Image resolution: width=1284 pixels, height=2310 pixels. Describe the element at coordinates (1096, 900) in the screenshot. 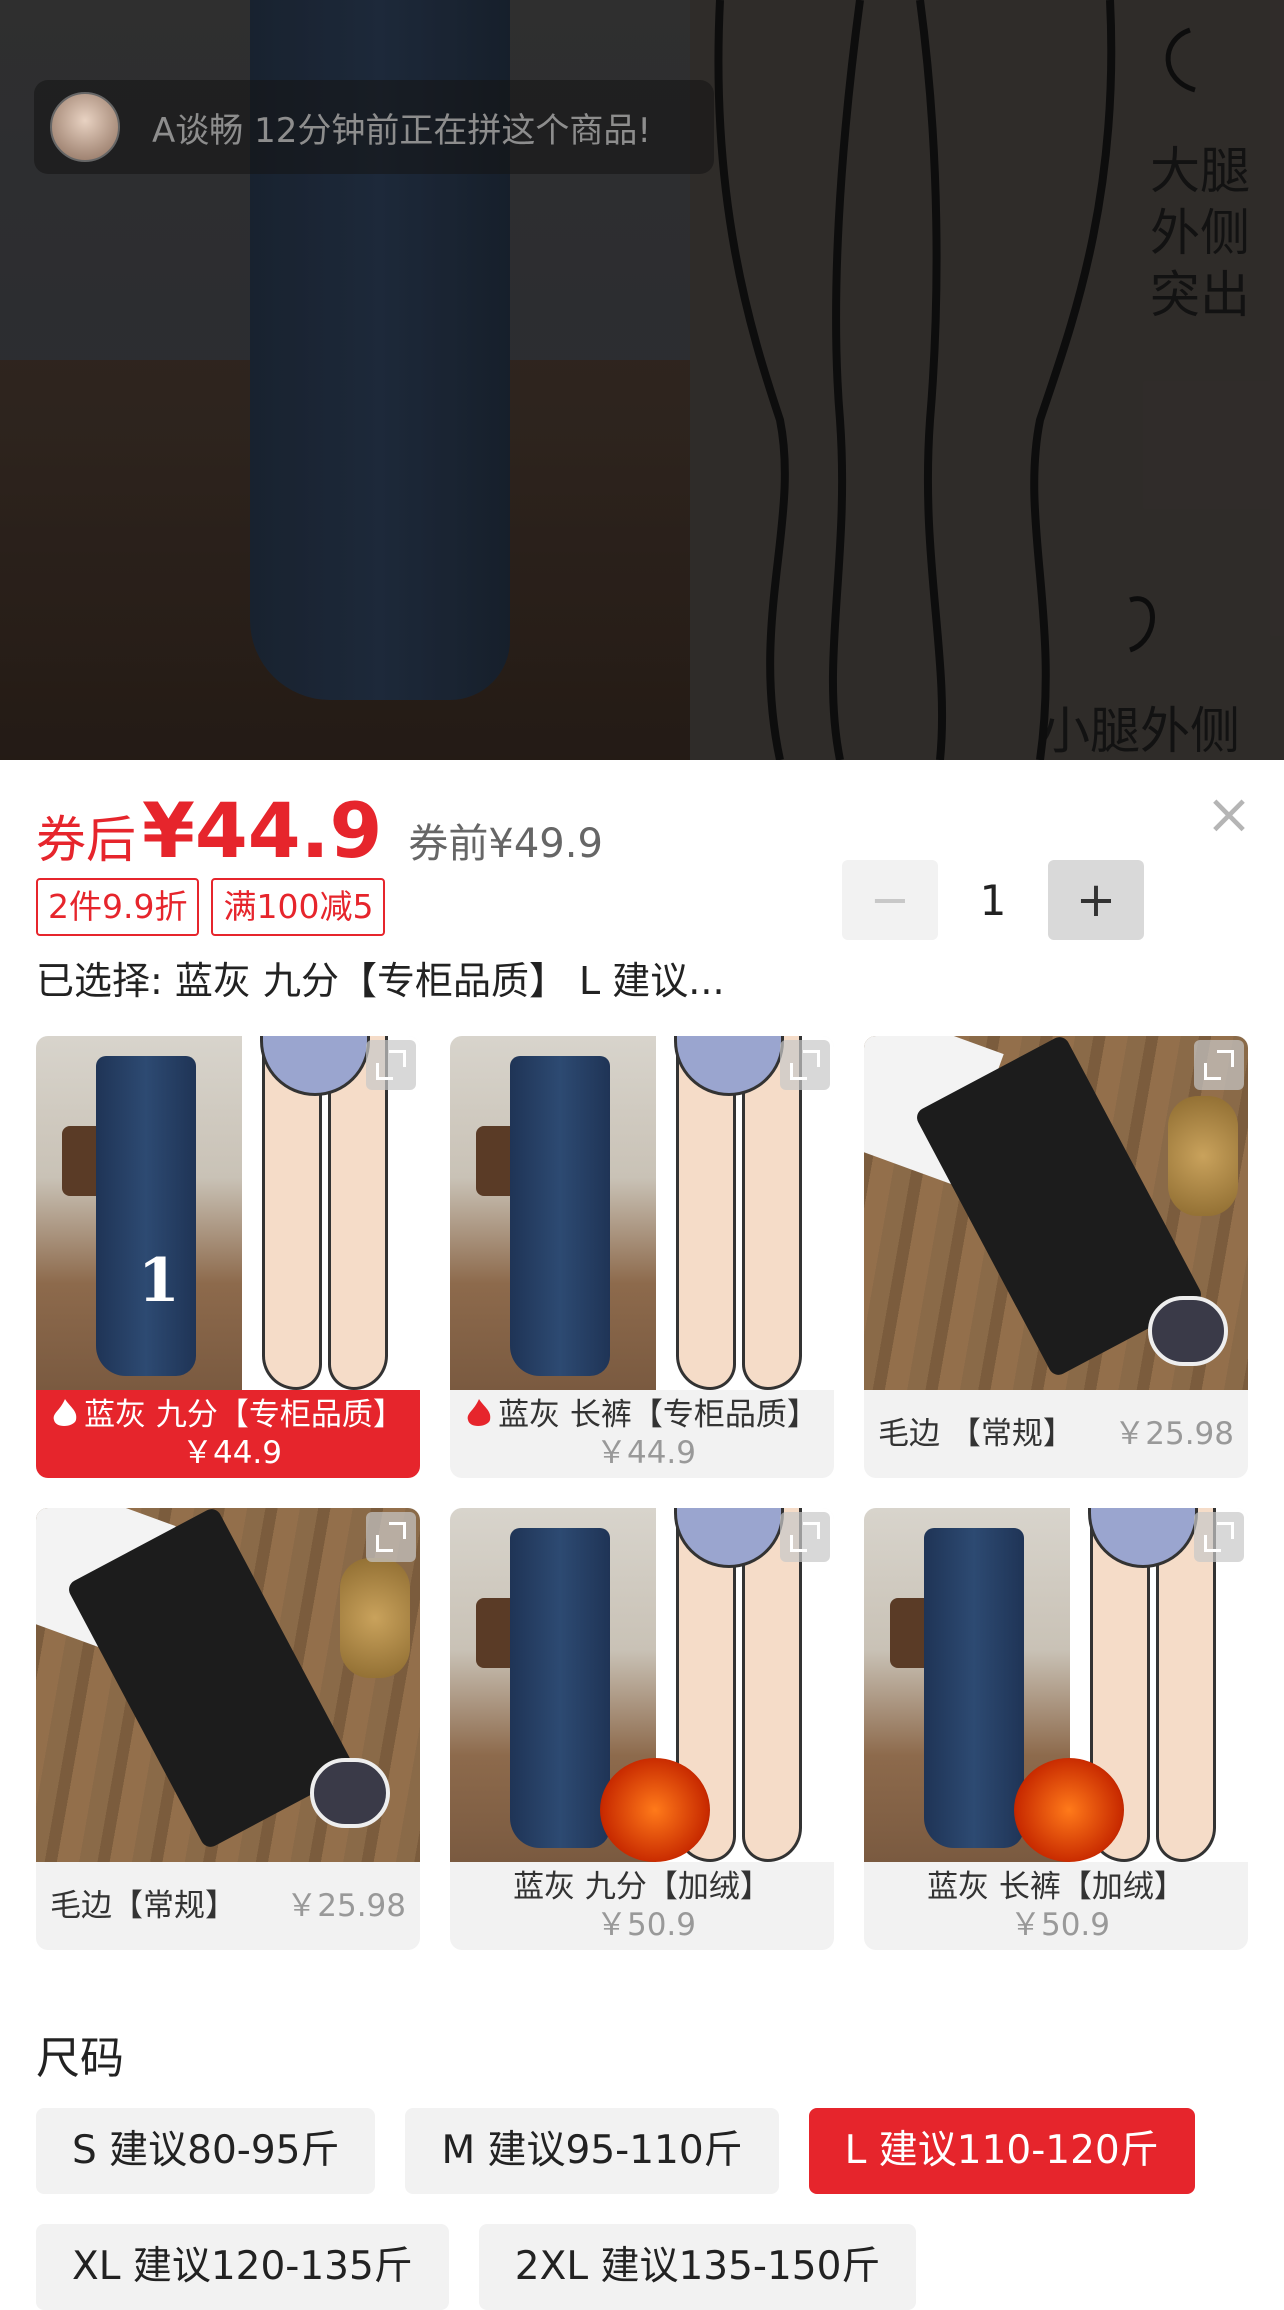

I see `increase-button: +` at that location.